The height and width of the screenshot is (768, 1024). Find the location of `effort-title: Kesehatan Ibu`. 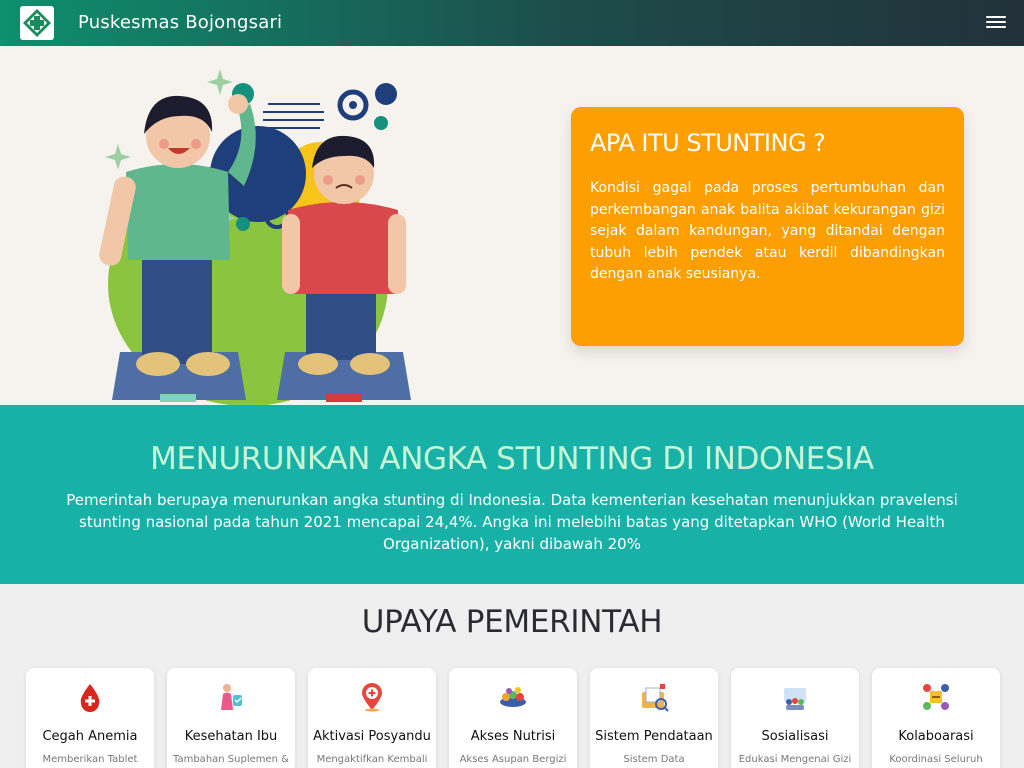

effort-title: Kesehatan Ibu is located at coordinates (231, 736).